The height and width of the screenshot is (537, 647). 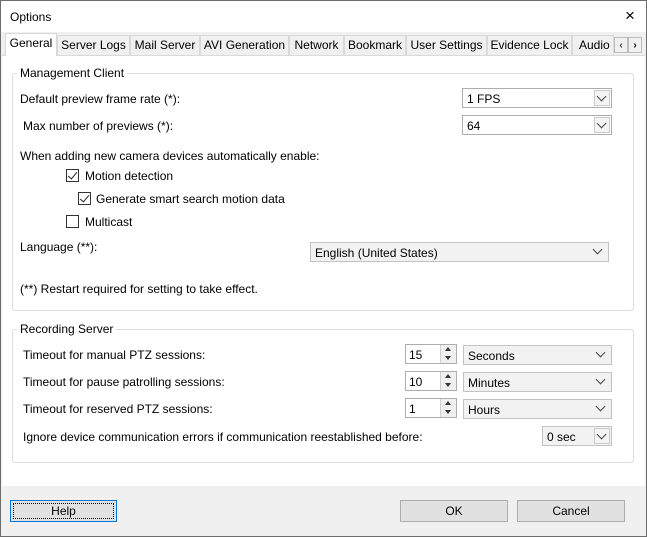 What do you see at coordinates (67, 329) in the screenshot?
I see `recording-server-title: Recording Server` at bounding box center [67, 329].